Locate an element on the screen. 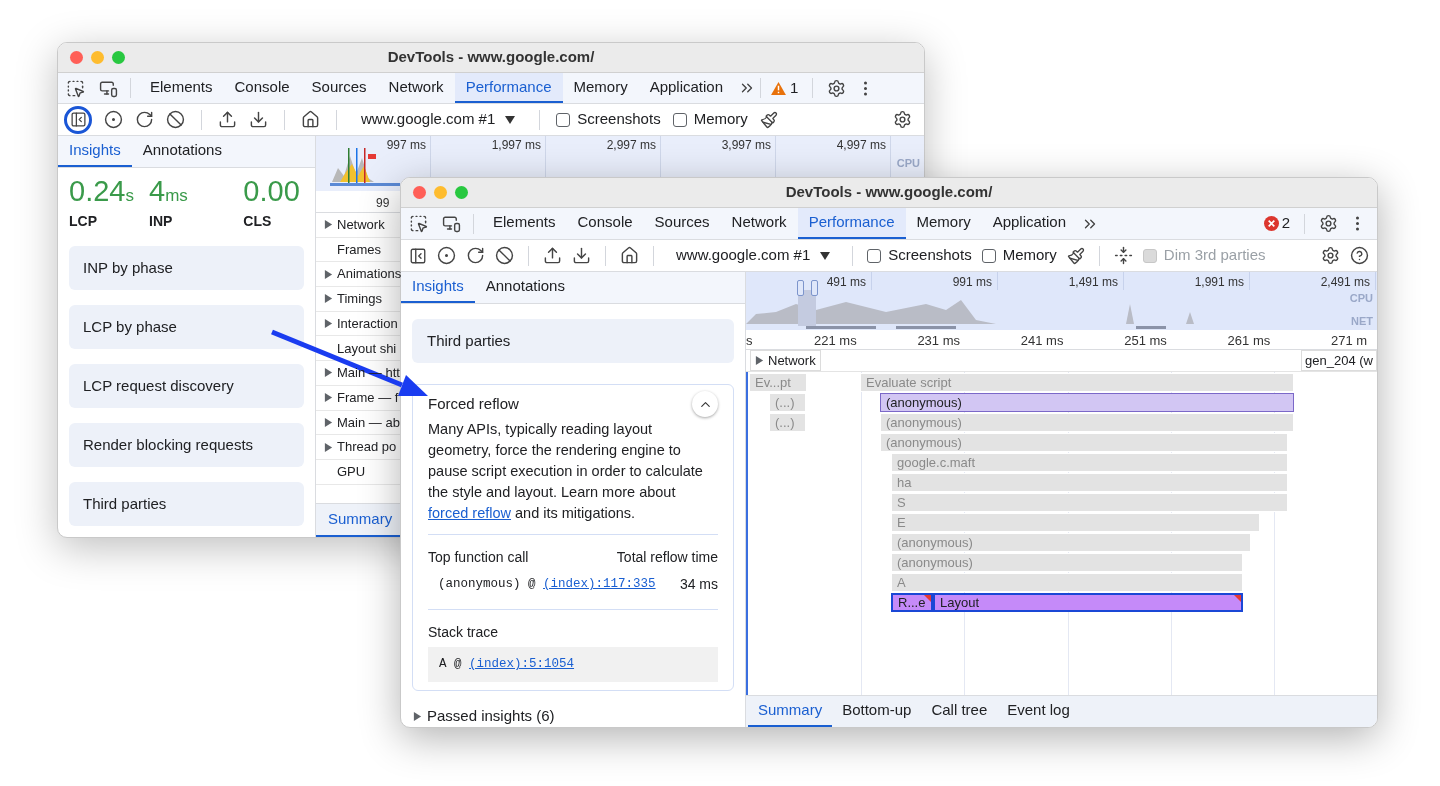  metric-value: 4ms is located at coordinates (169, 192).